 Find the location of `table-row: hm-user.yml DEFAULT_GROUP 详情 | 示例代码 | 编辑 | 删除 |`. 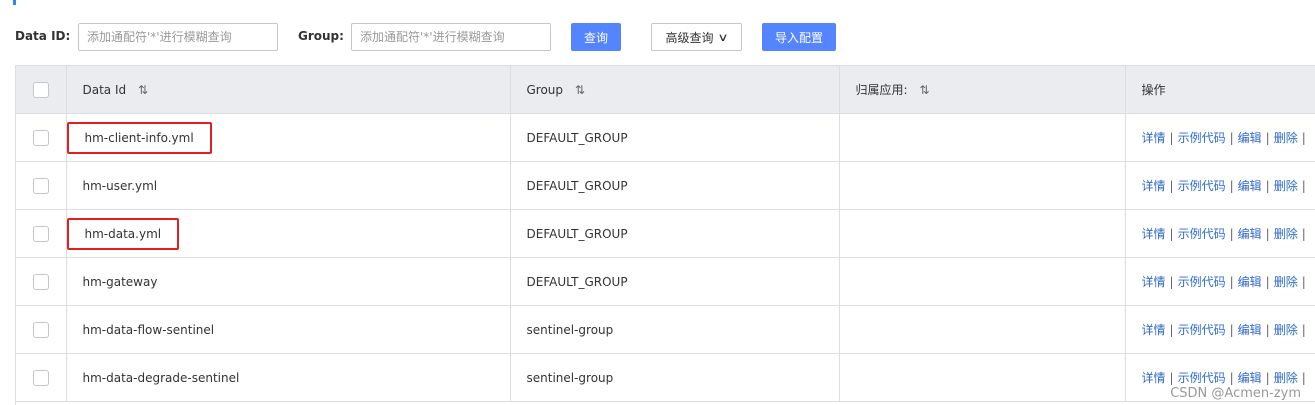

table-row: hm-user.yml DEFAULT_GROUP 详情 | 示例代码 | 编辑 | 删除 | is located at coordinates (665, 185).